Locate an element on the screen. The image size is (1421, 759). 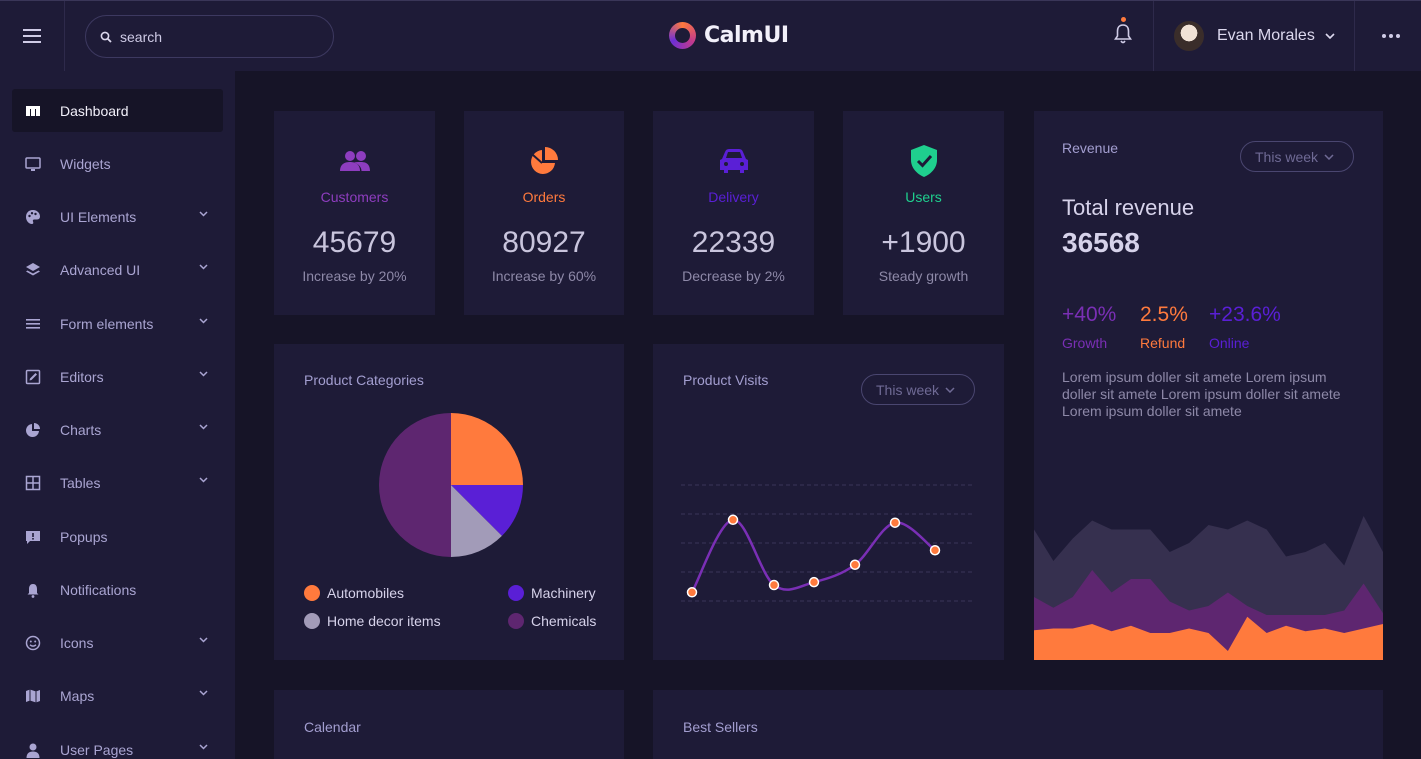
logo-text: CalmUI is located at coordinates (746, 35).